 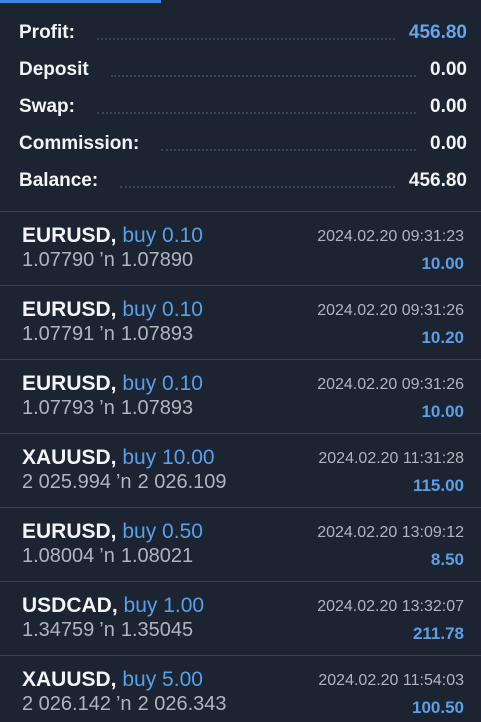 What do you see at coordinates (79, 143) in the screenshot?
I see `commission-label: Commission:` at bounding box center [79, 143].